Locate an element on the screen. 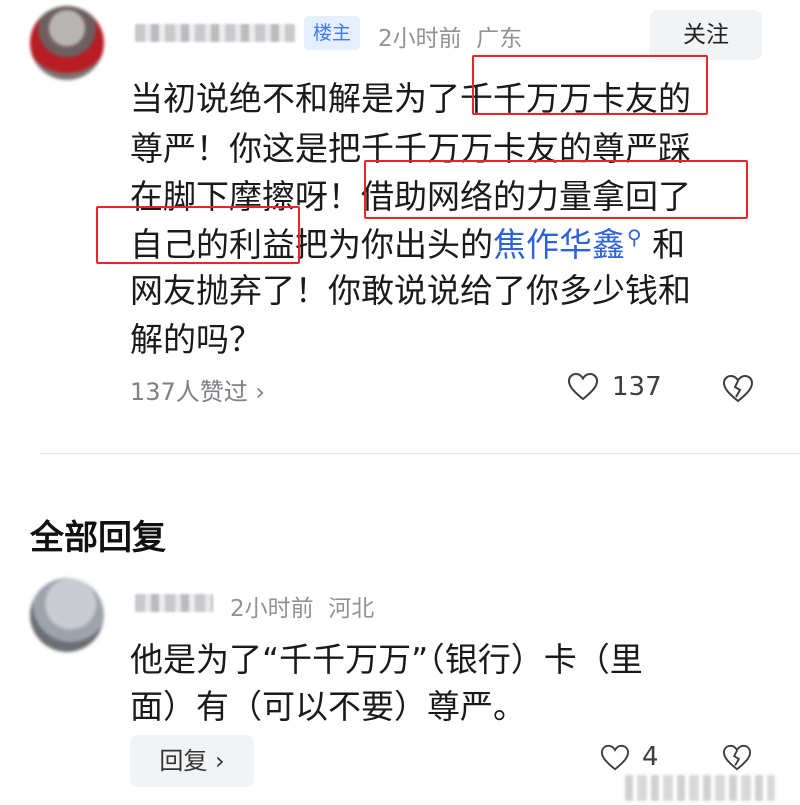  op-badge: 楼主 is located at coordinates (332, 33).